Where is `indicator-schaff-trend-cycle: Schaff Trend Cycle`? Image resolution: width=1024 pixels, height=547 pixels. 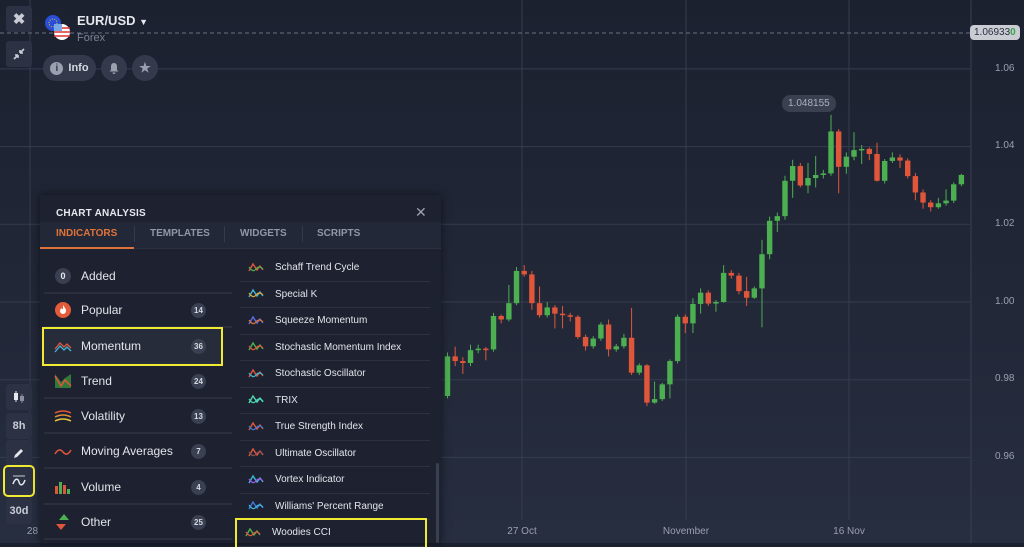
indicator-schaff-trend-cycle: Schaff Trend Cycle is located at coordinates (335, 268).